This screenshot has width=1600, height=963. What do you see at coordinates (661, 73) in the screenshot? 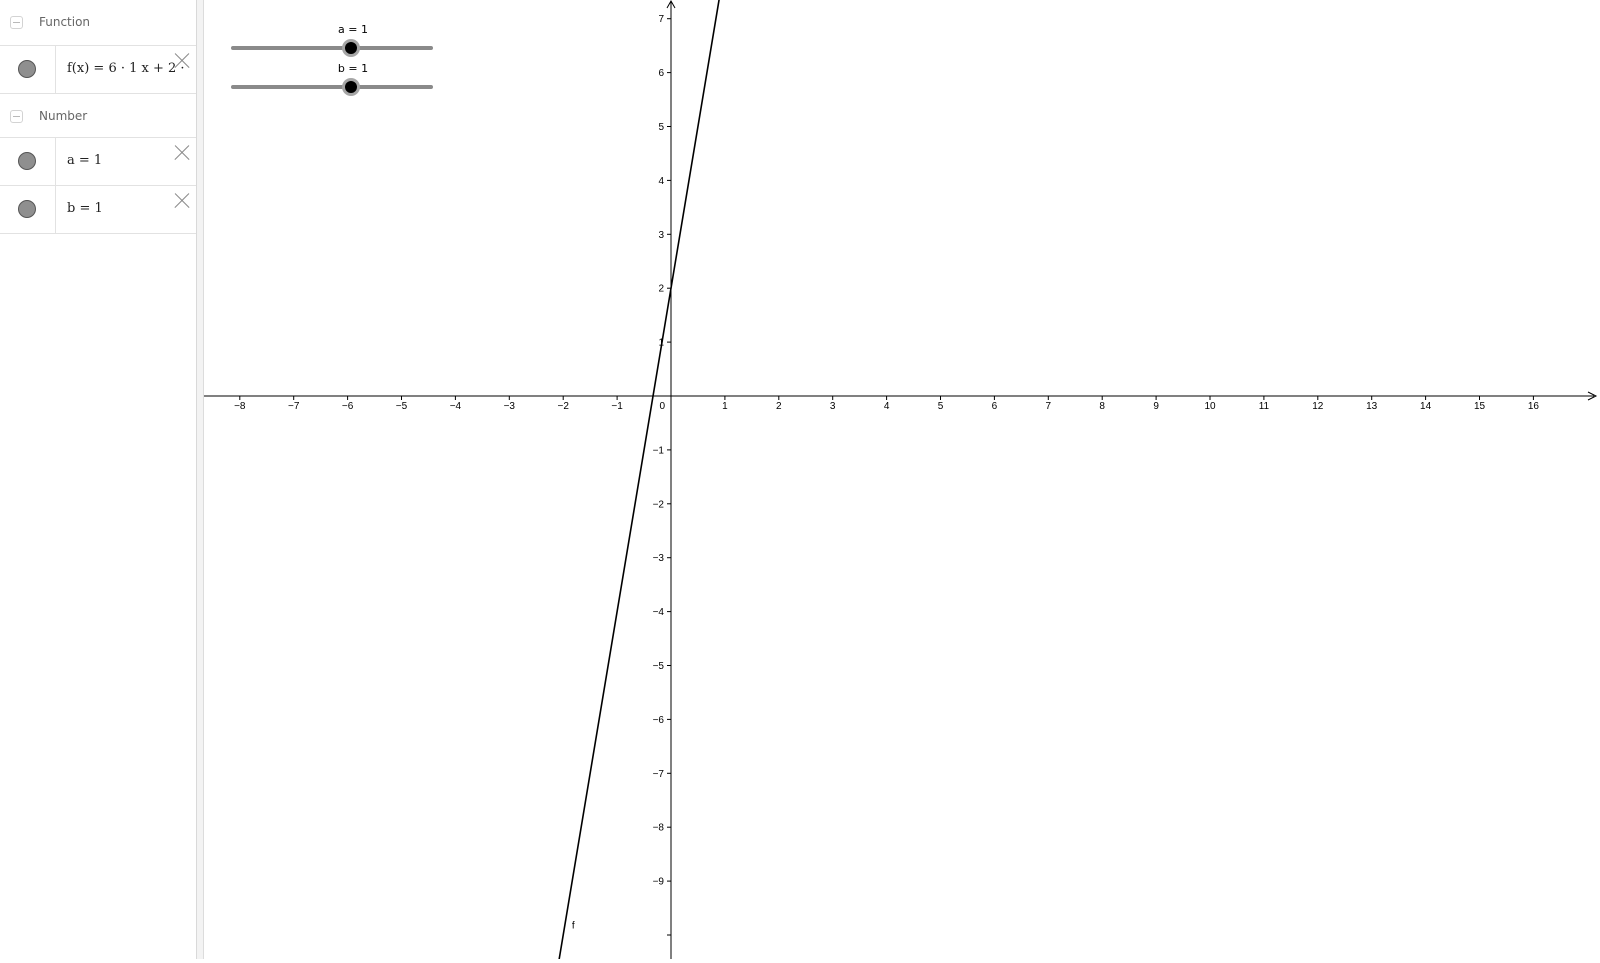
I see `y-tick-label: 6` at bounding box center [661, 73].